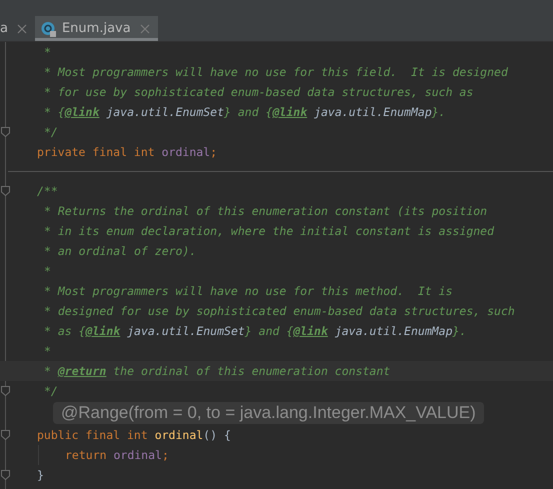 Image resolution: width=553 pixels, height=489 pixels. Describe the element at coordinates (47, 191) in the screenshot. I see `code-line: /**` at that location.